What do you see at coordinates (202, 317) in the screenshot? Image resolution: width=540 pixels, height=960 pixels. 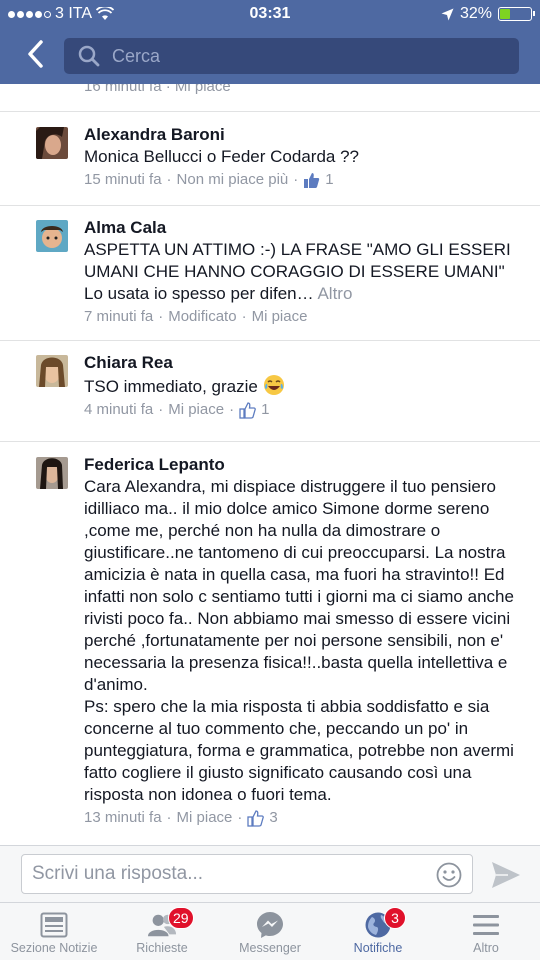 I see `edited-link: Modificato` at bounding box center [202, 317].